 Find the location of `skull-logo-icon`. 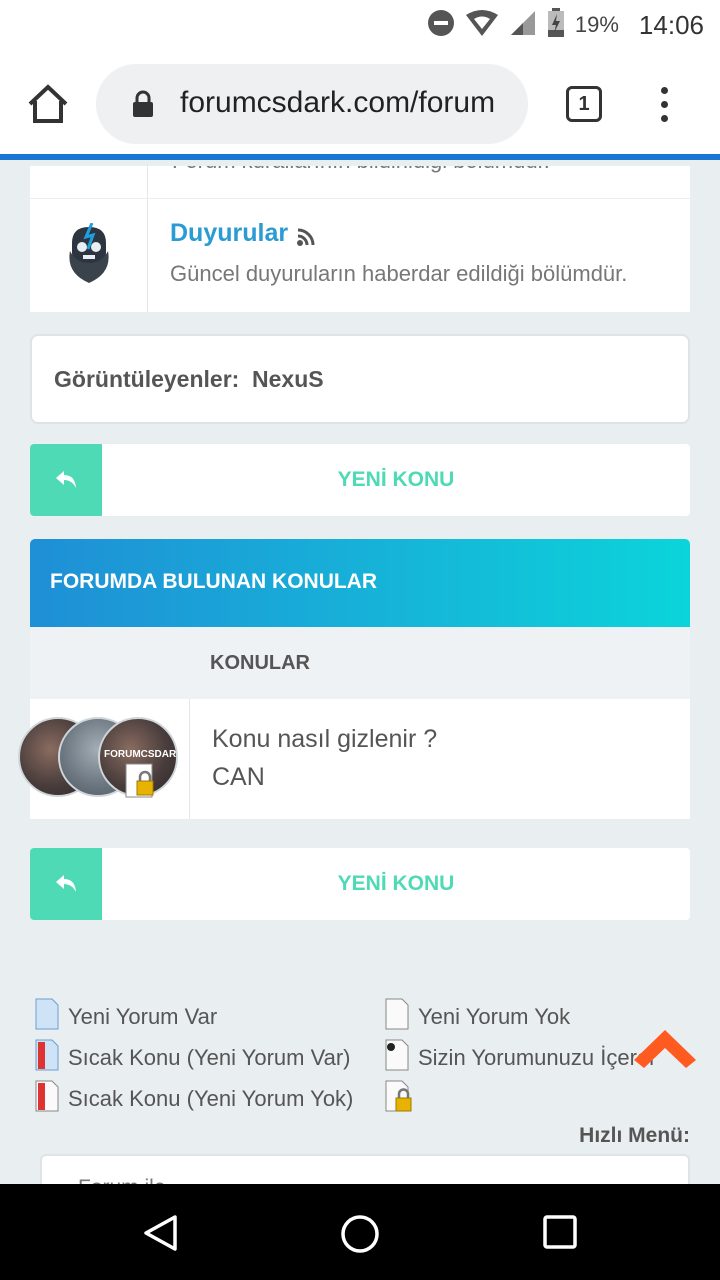

skull-logo-icon is located at coordinates (89, 256).